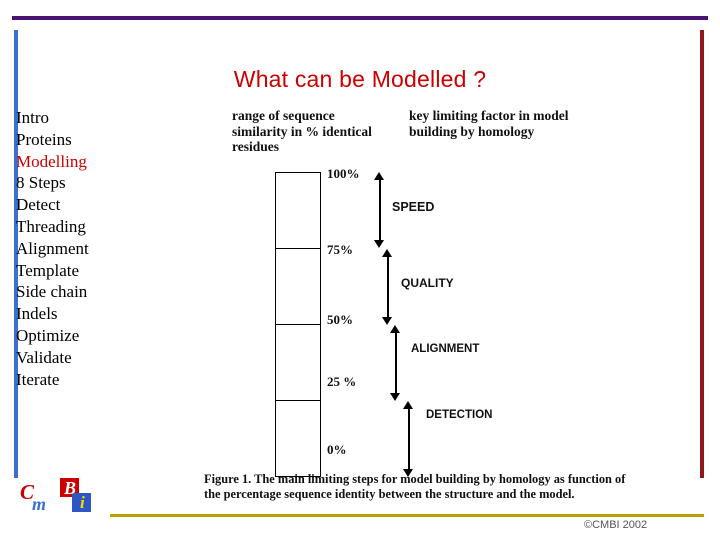 The image size is (720, 540). I want to click on outline-item-modelling: Modelling, so click(71, 162).